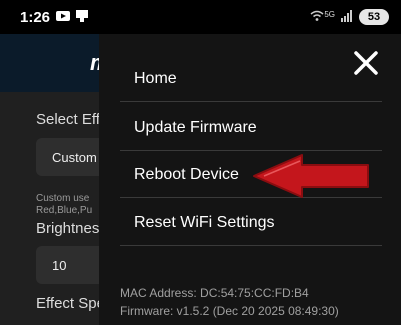 The height and width of the screenshot is (325, 401). What do you see at coordinates (251, 223) in the screenshot?
I see `menu-item-reset-wifi: Reset WiFi Settings` at bounding box center [251, 223].